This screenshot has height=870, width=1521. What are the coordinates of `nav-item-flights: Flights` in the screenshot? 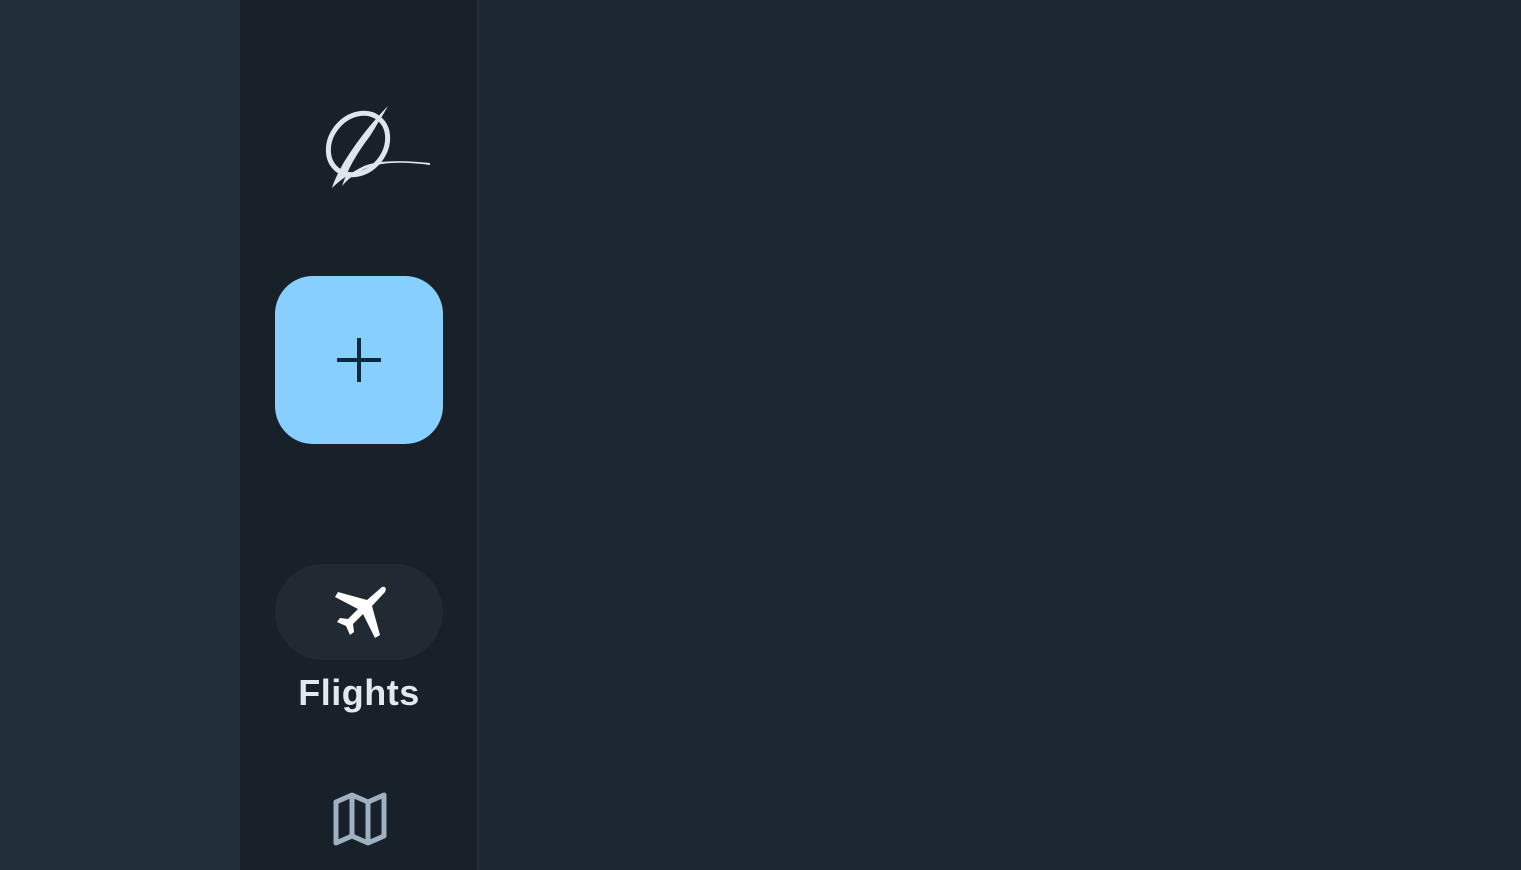 It's located at (359, 644).